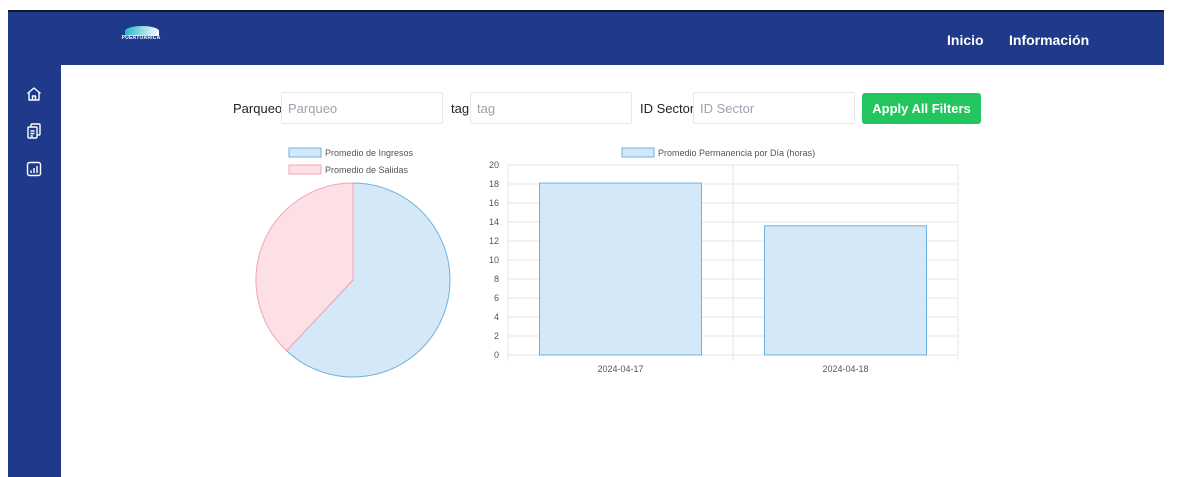 This screenshot has width=1179, height=477. Describe the element at coordinates (845, 369) in the screenshot. I see `x-tick-label: 2024-04-18` at that location.